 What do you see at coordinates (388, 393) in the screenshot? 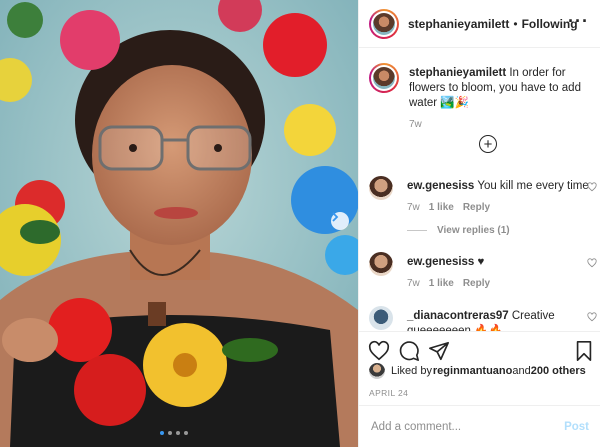
I see `post-date: APRIL 24` at bounding box center [388, 393].